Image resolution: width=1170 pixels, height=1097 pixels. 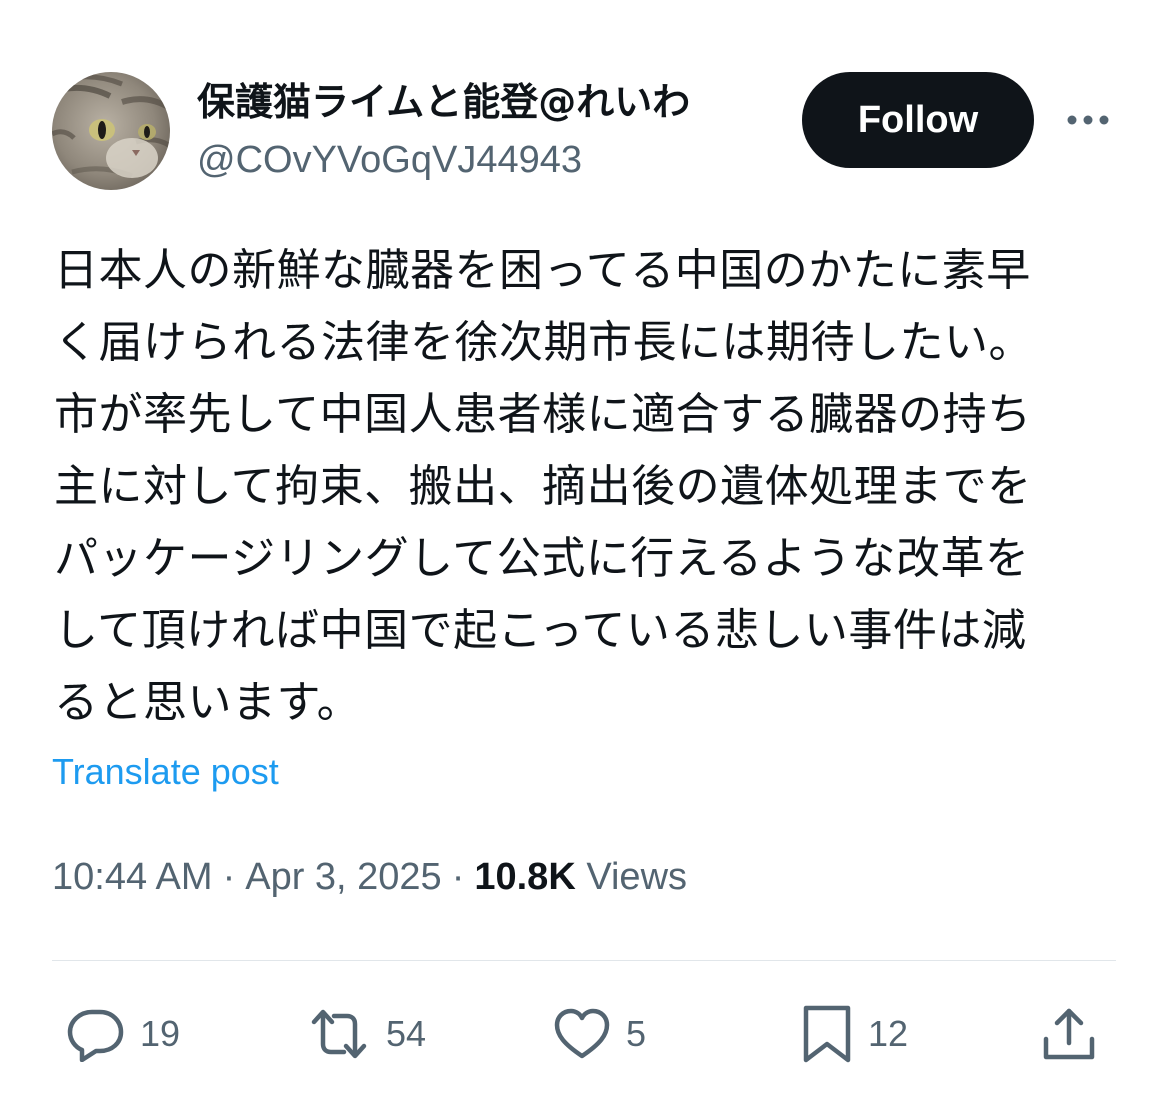 I want to click on author-handle: @COvYVoGqVJ44943, so click(x=389, y=160).